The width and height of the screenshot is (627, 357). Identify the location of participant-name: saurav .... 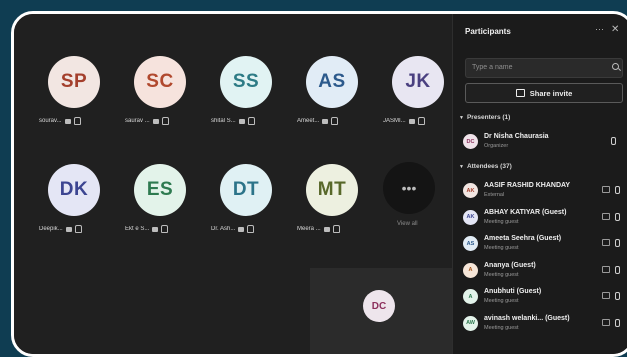
(137, 121).